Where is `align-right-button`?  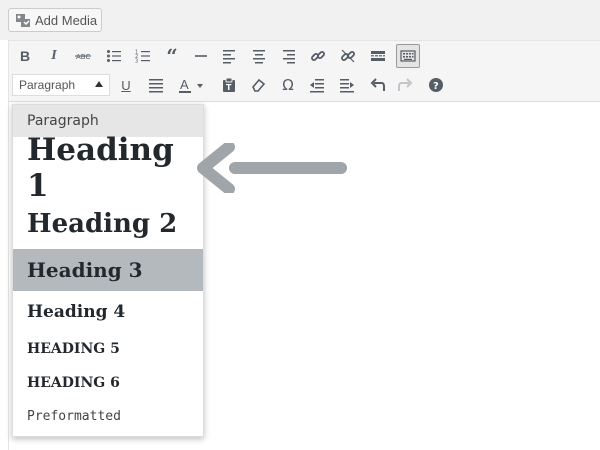
align-right-button is located at coordinates (288, 56).